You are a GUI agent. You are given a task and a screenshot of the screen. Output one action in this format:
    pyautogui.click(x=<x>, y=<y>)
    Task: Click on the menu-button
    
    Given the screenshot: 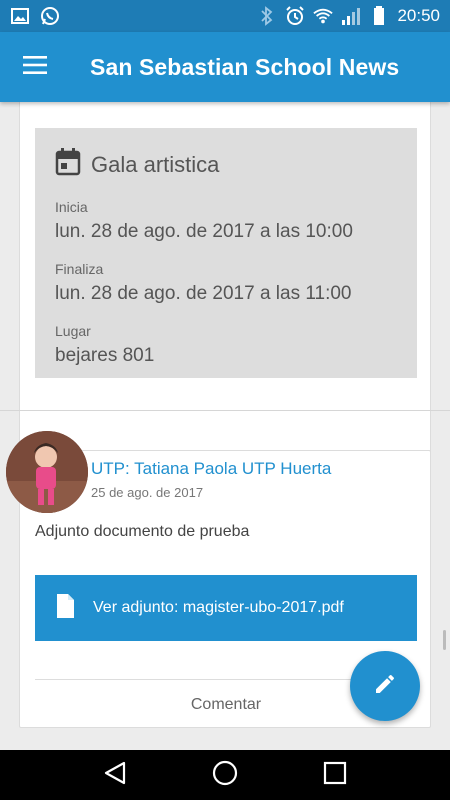 What is the action you would take?
    pyautogui.click(x=35, y=67)
    